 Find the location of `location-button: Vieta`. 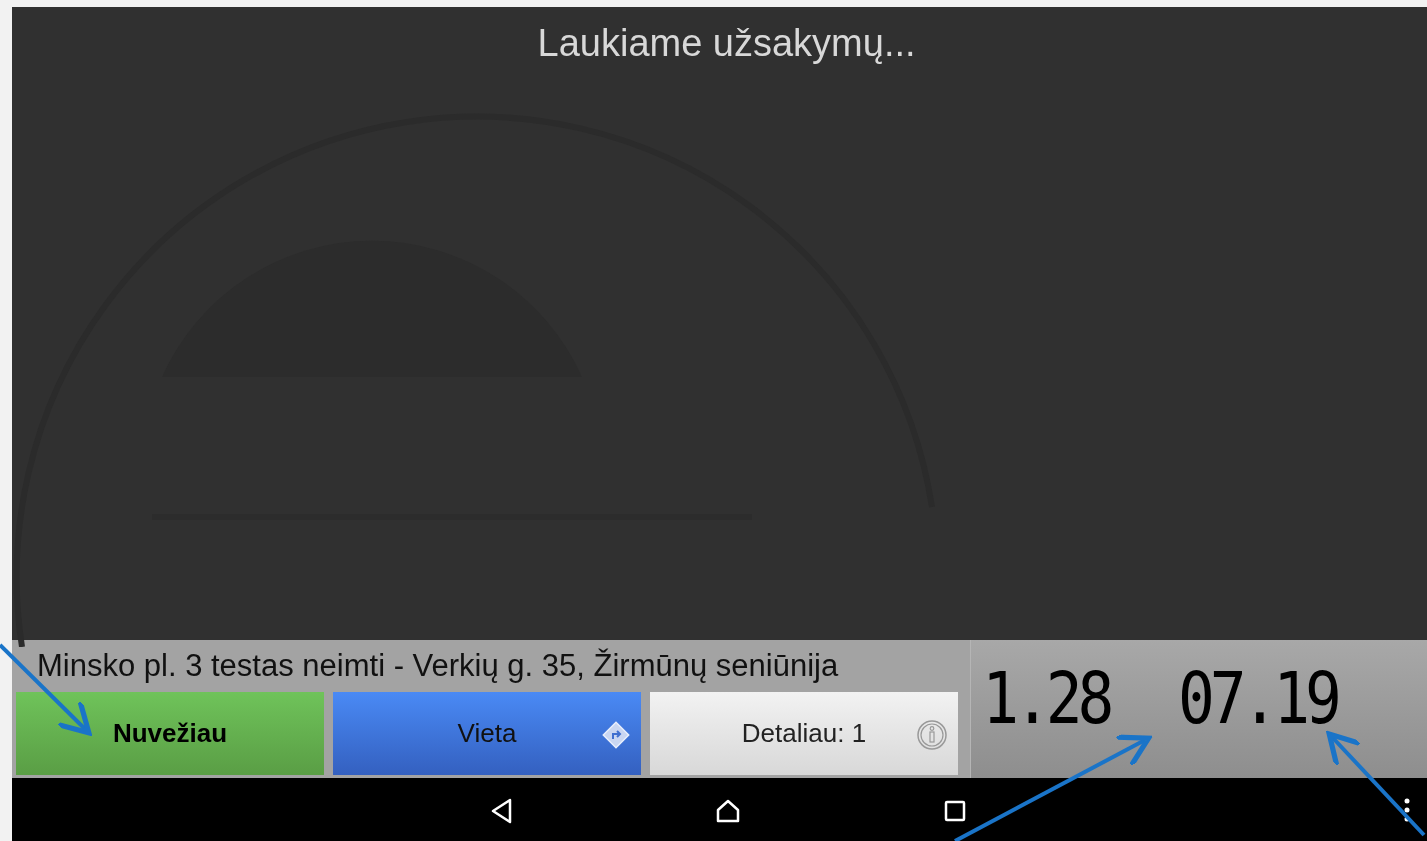

location-button: Vieta is located at coordinates (487, 733).